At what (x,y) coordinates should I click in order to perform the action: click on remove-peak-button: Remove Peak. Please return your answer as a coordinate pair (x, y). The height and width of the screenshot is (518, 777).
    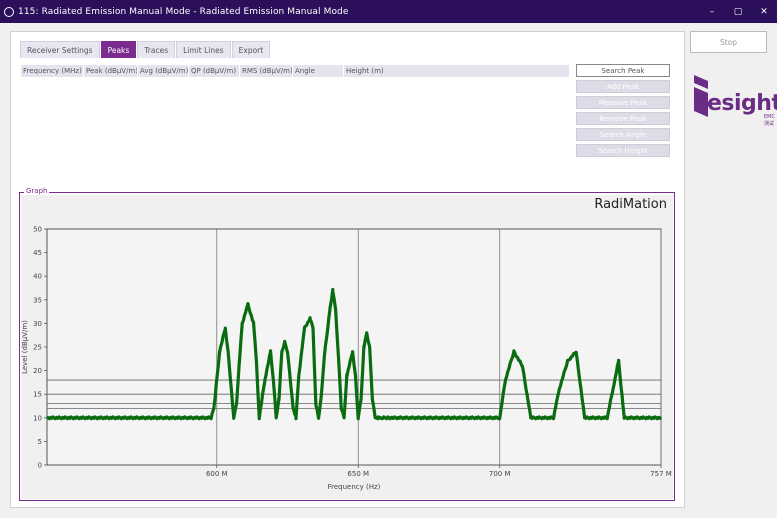
    Looking at the image, I should click on (623, 118).